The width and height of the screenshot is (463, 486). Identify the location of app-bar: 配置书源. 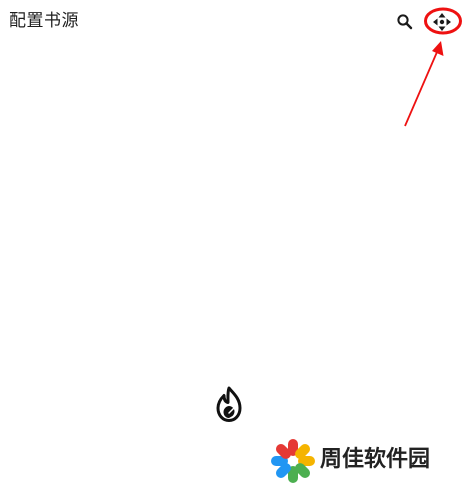
(231, 22).